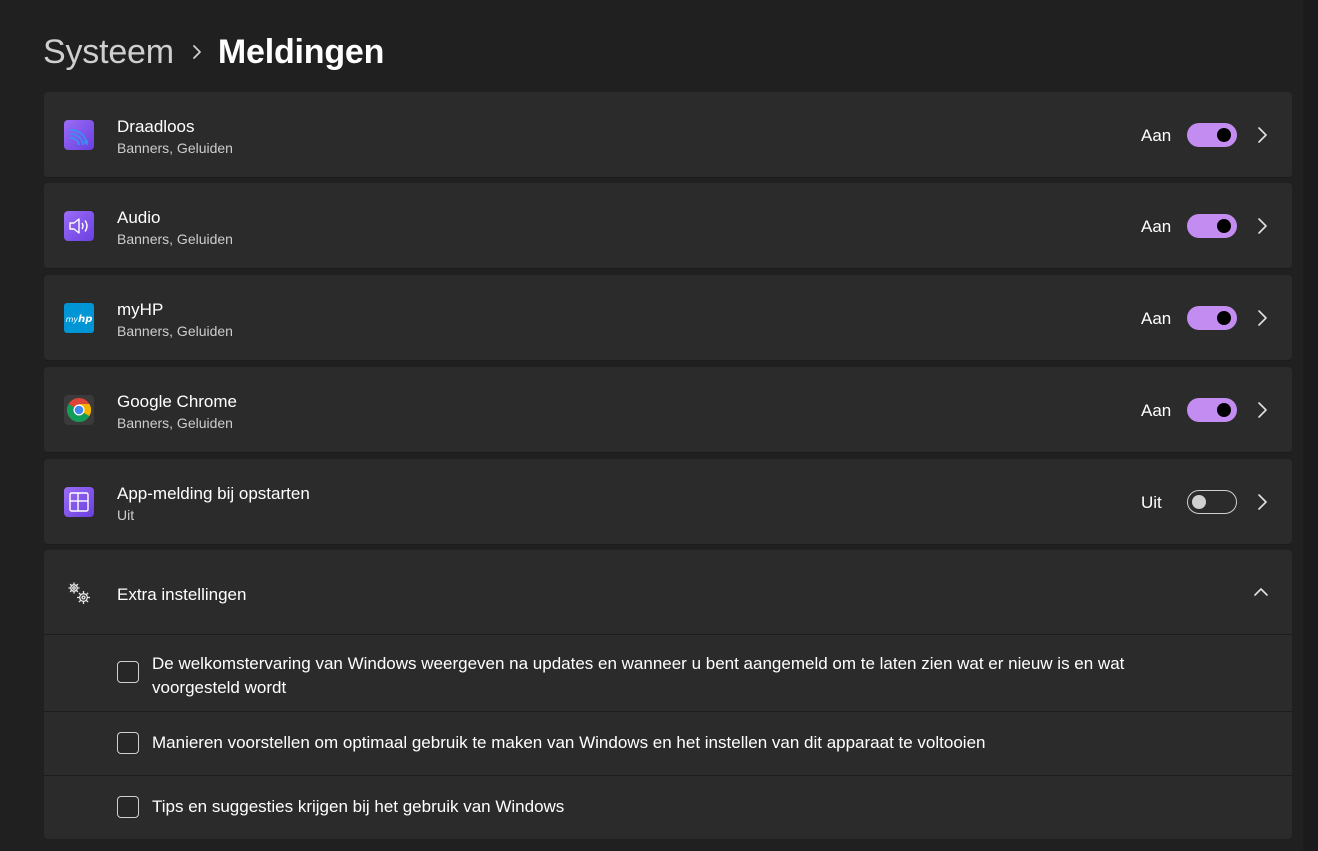 This screenshot has width=1318, height=851. What do you see at coordinates (177, 401) in the screenshot?
I see `app-title: Google Chrome` at bounding box center [177, 401].